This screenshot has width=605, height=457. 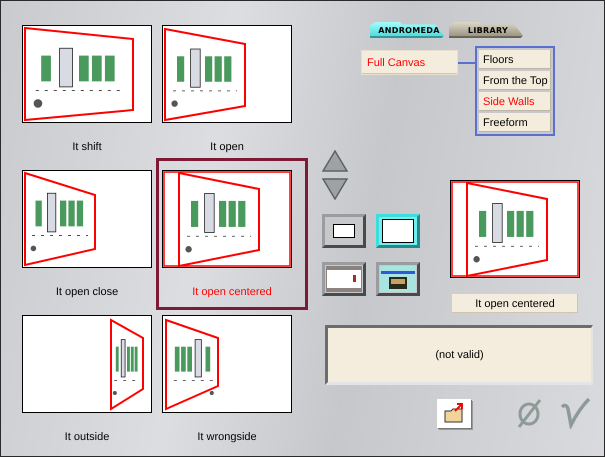 I want to click on option-item: From the Top, so click(x=515, y=80).